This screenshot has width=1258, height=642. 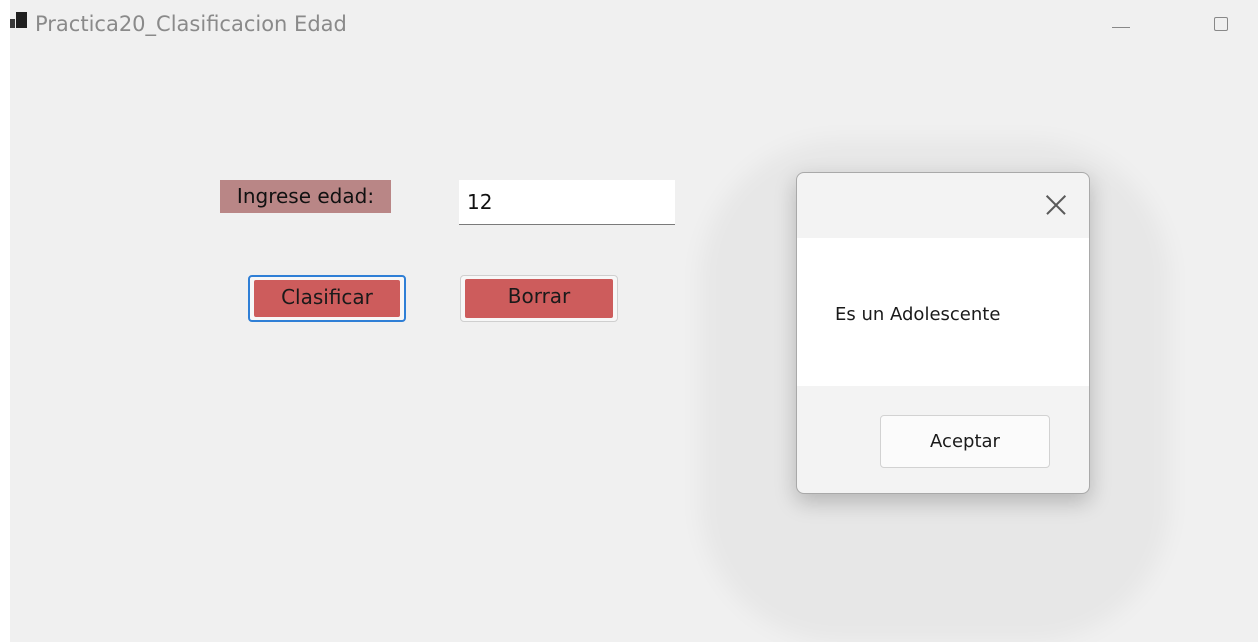 What do you see at coordinates (305, 196) in the screenshot?
I see `age-label: Ingrese edad:` at bounding box center [305, 196].